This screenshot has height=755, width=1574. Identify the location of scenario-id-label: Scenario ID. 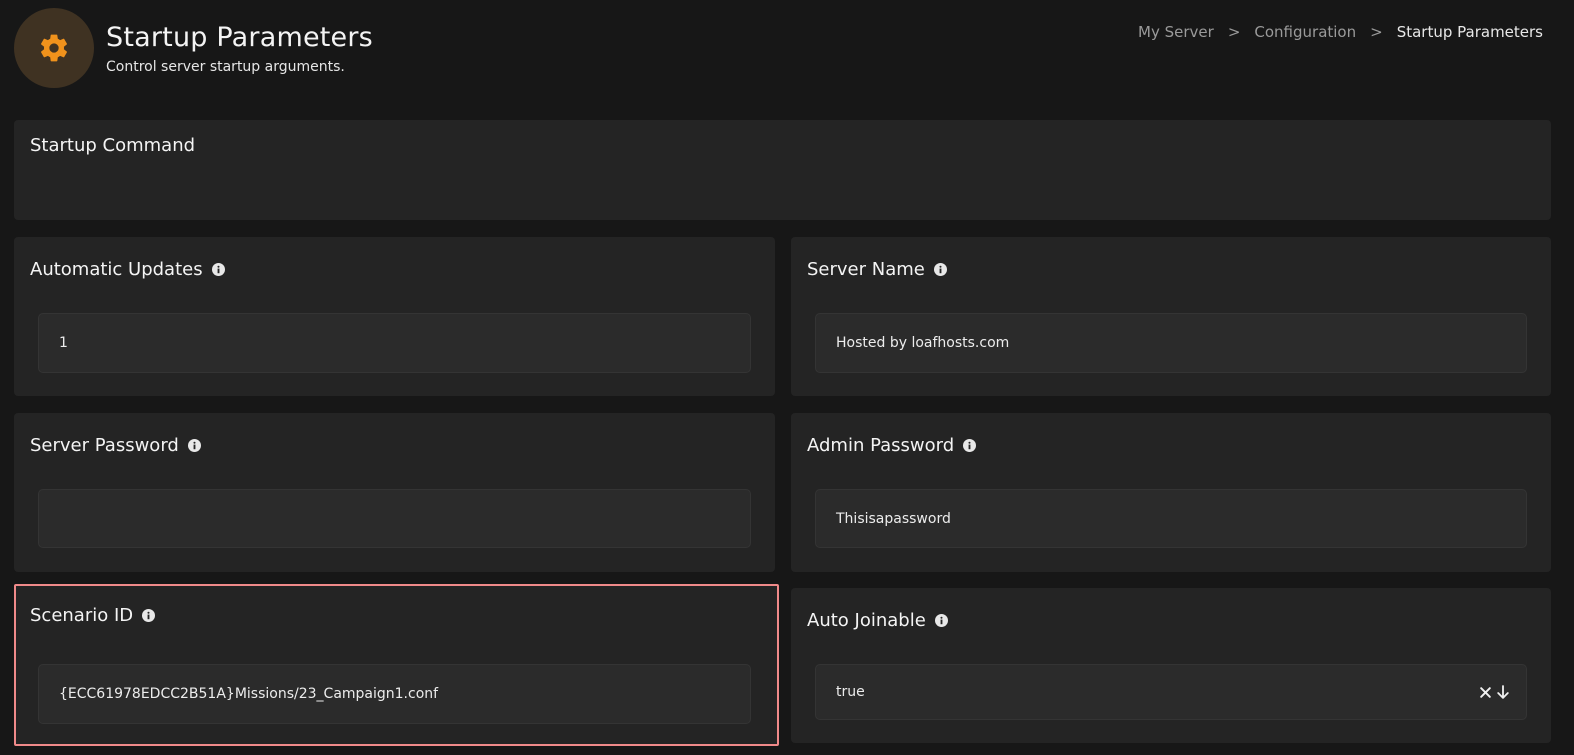
(82, 615).